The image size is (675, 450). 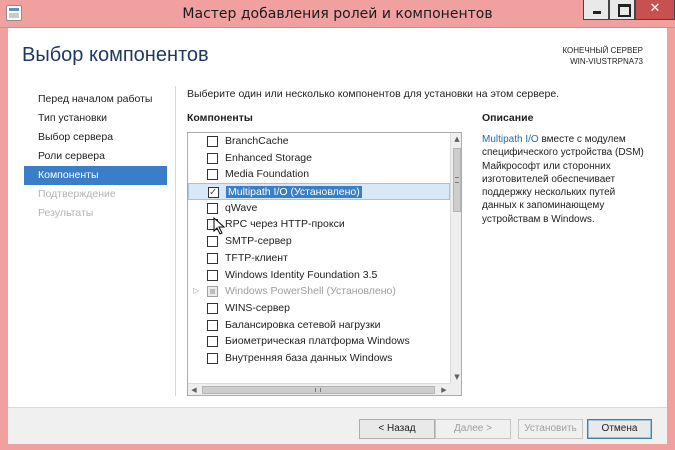 I want to click on horizontal-scroll-thumb, so click(x=318, y=390).